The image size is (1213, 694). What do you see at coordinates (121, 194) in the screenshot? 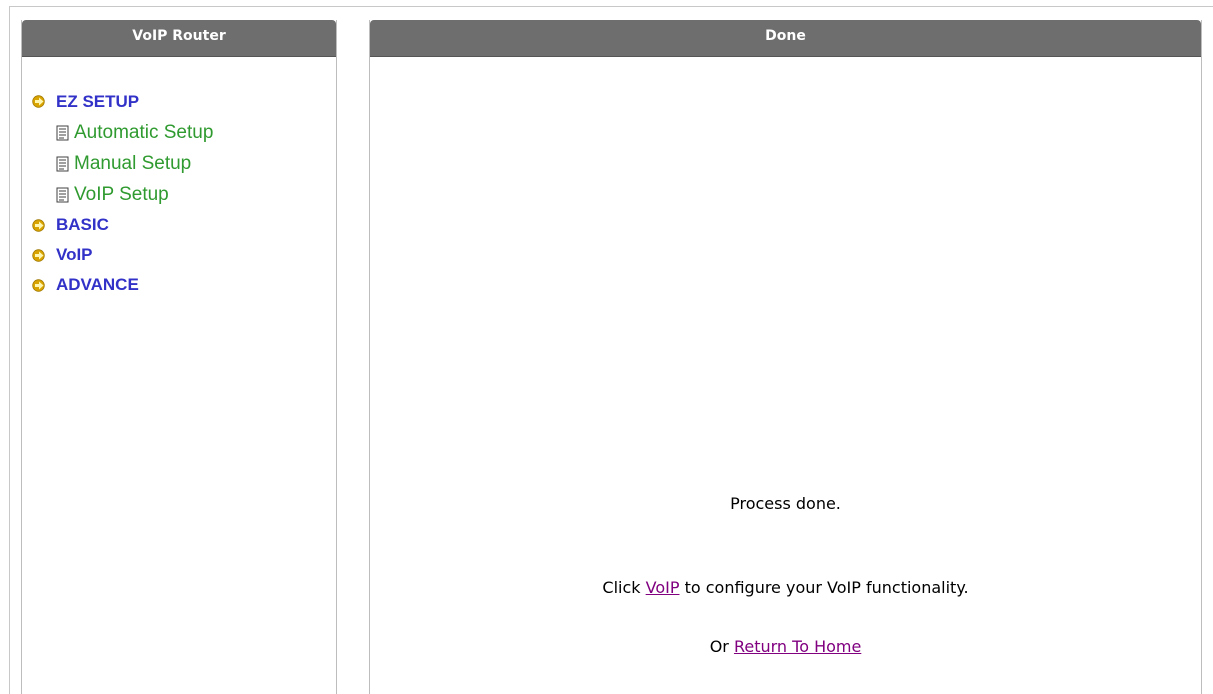
I see `menu-item-label: VoIP Setup` at bounding box center [121, 194].